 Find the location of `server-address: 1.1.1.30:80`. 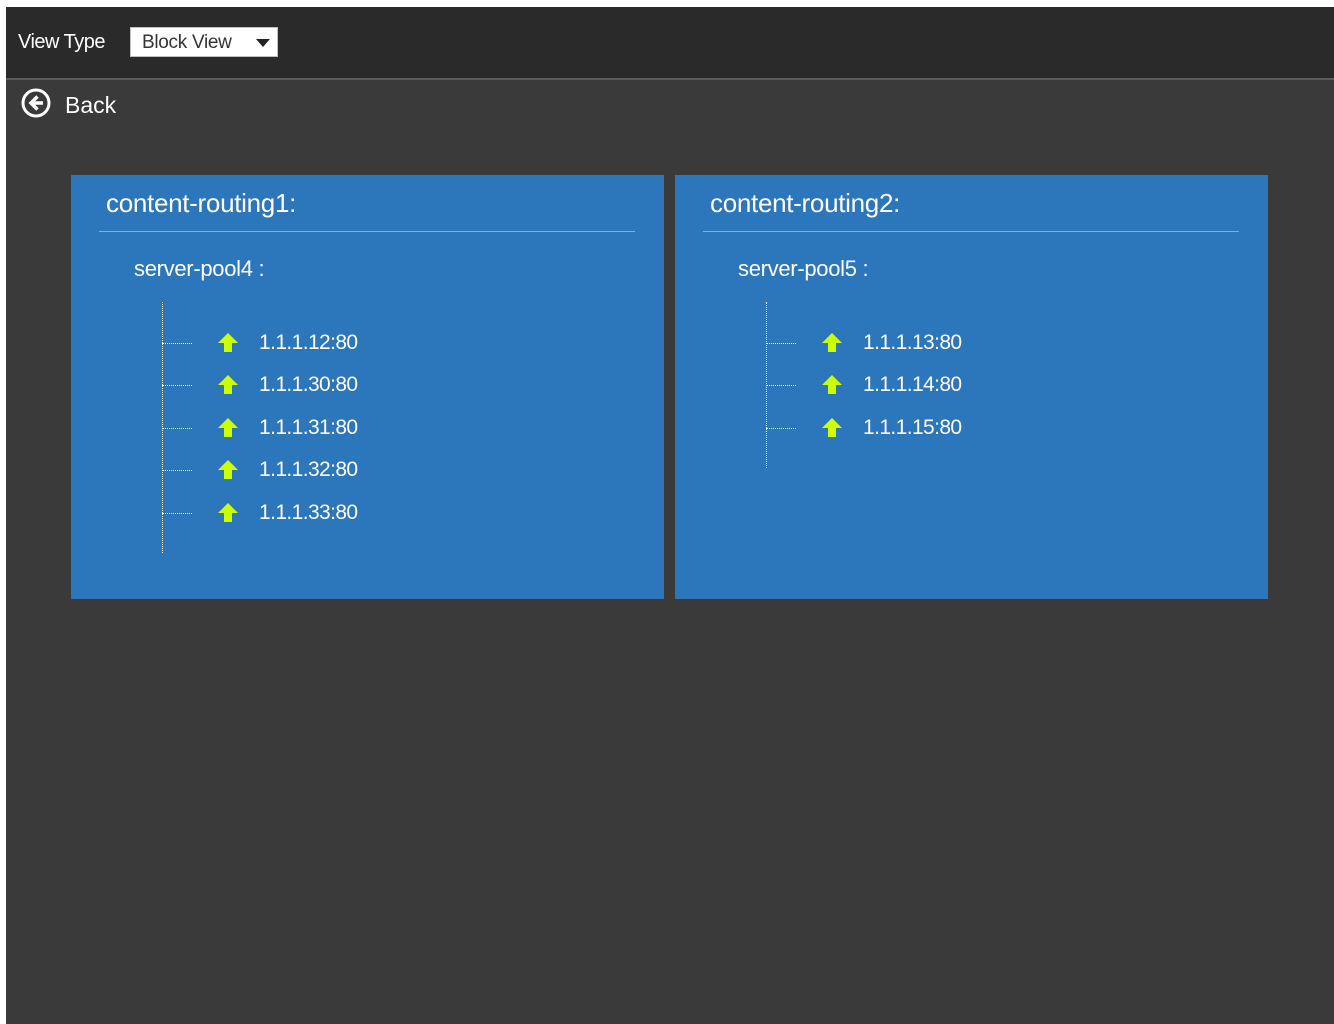

server-address: 1.1.1.30:80 is located at coordinates (308, 385).